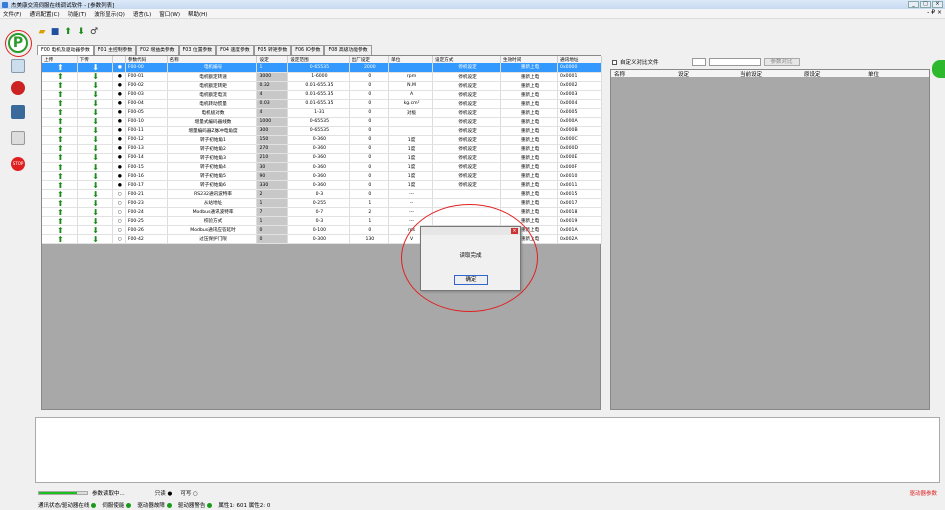 Image resolution: width=945 pixels, height=510 pixels. Describe the element at coordinates (94, 32) in the screenshot. I see `key-icon: ♂` at that location.